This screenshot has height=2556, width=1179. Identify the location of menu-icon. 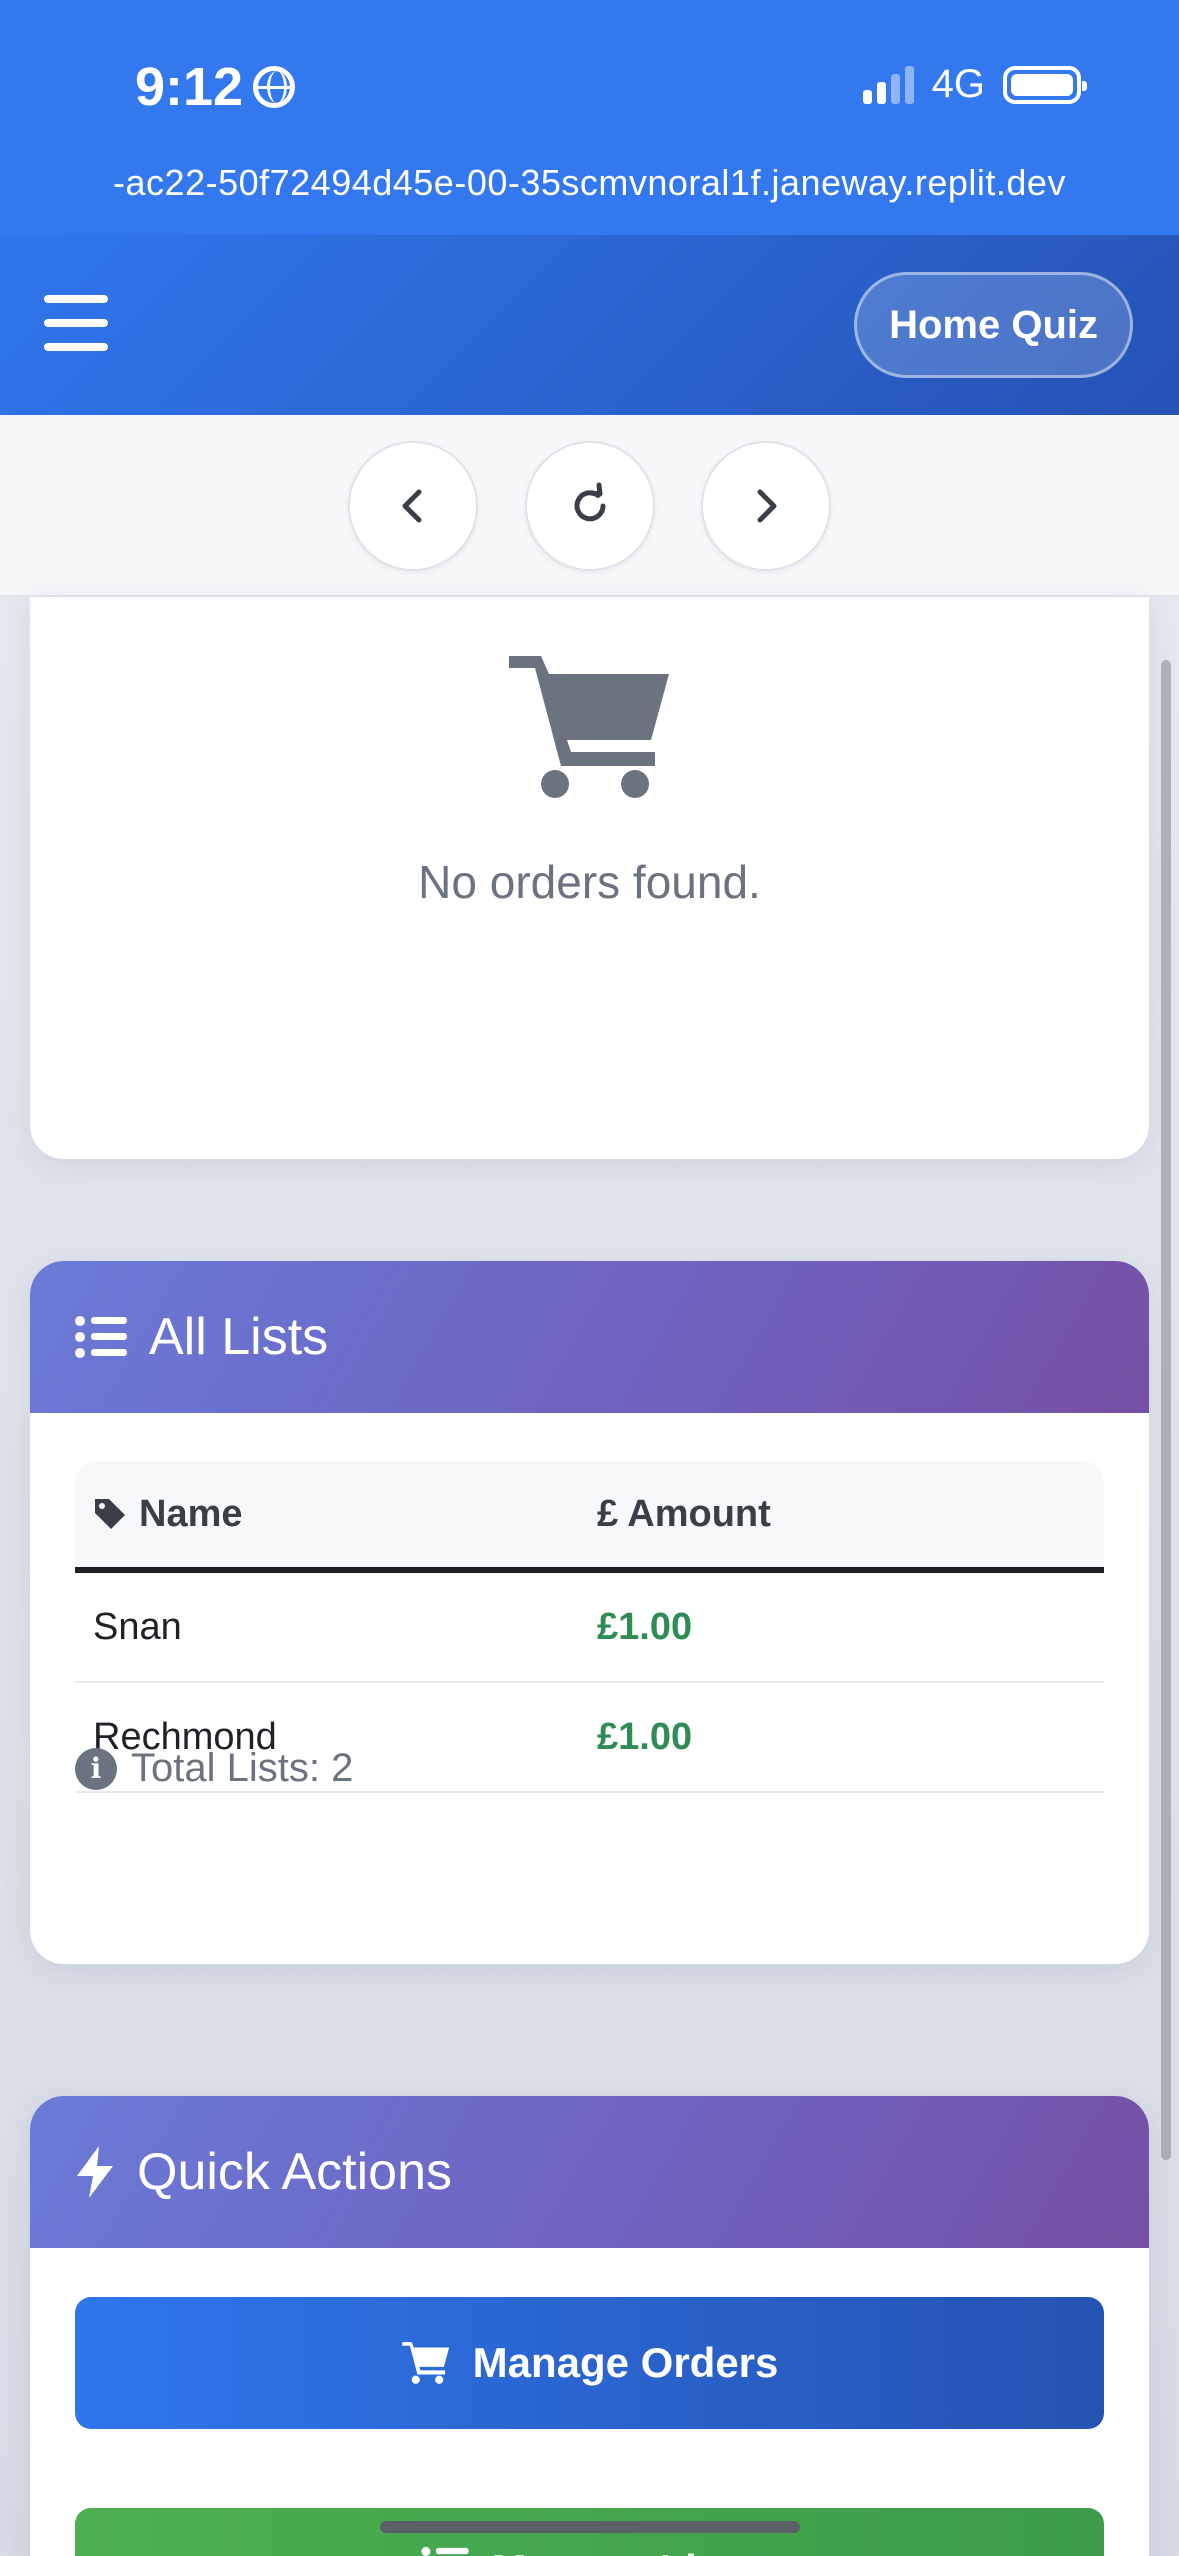
(76, 323).